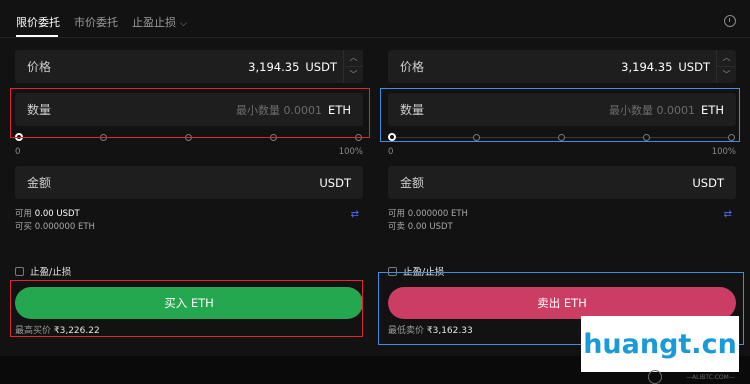 The height and width of the screenshot is (384, 750). Describe the element at coordinates (189, 66) in the screenshot. I see `buy-price-field: 价格 3,194.35 USDT ︿ ﹀` at that location.